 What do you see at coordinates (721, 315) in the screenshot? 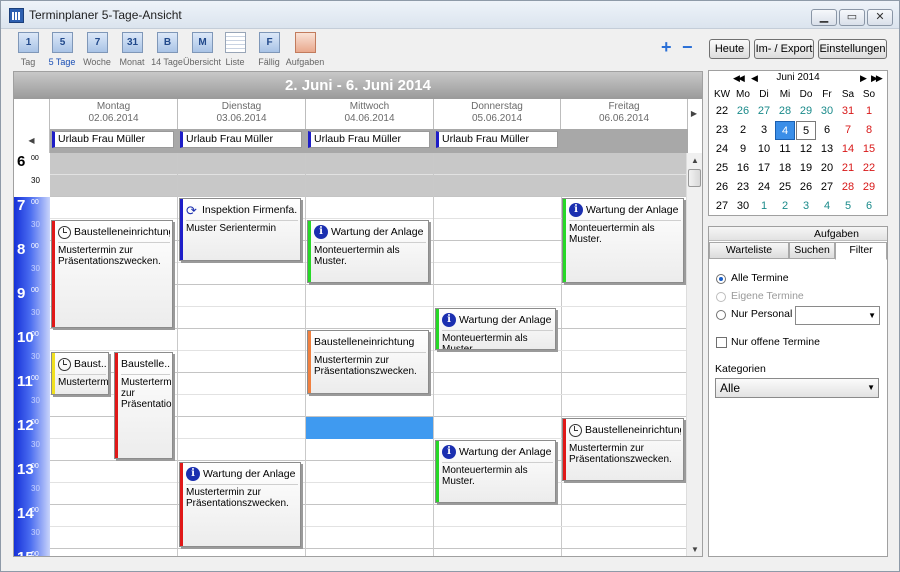
I see `radio-staff-only` at bounding box center [721, 315].